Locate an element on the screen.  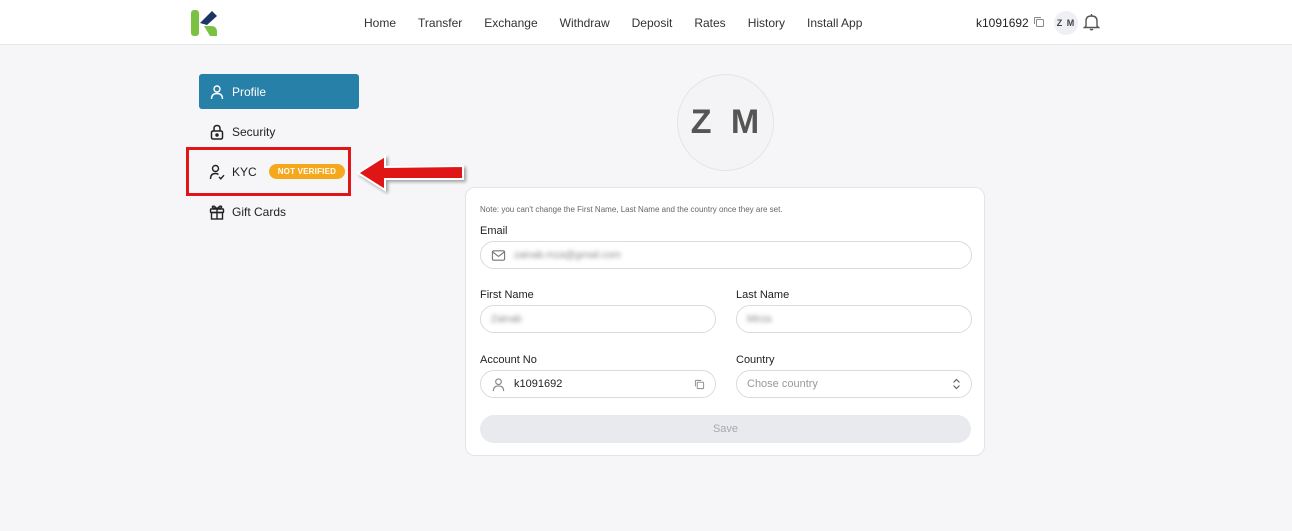
nav-history: History is located at coordinates (766, 23).